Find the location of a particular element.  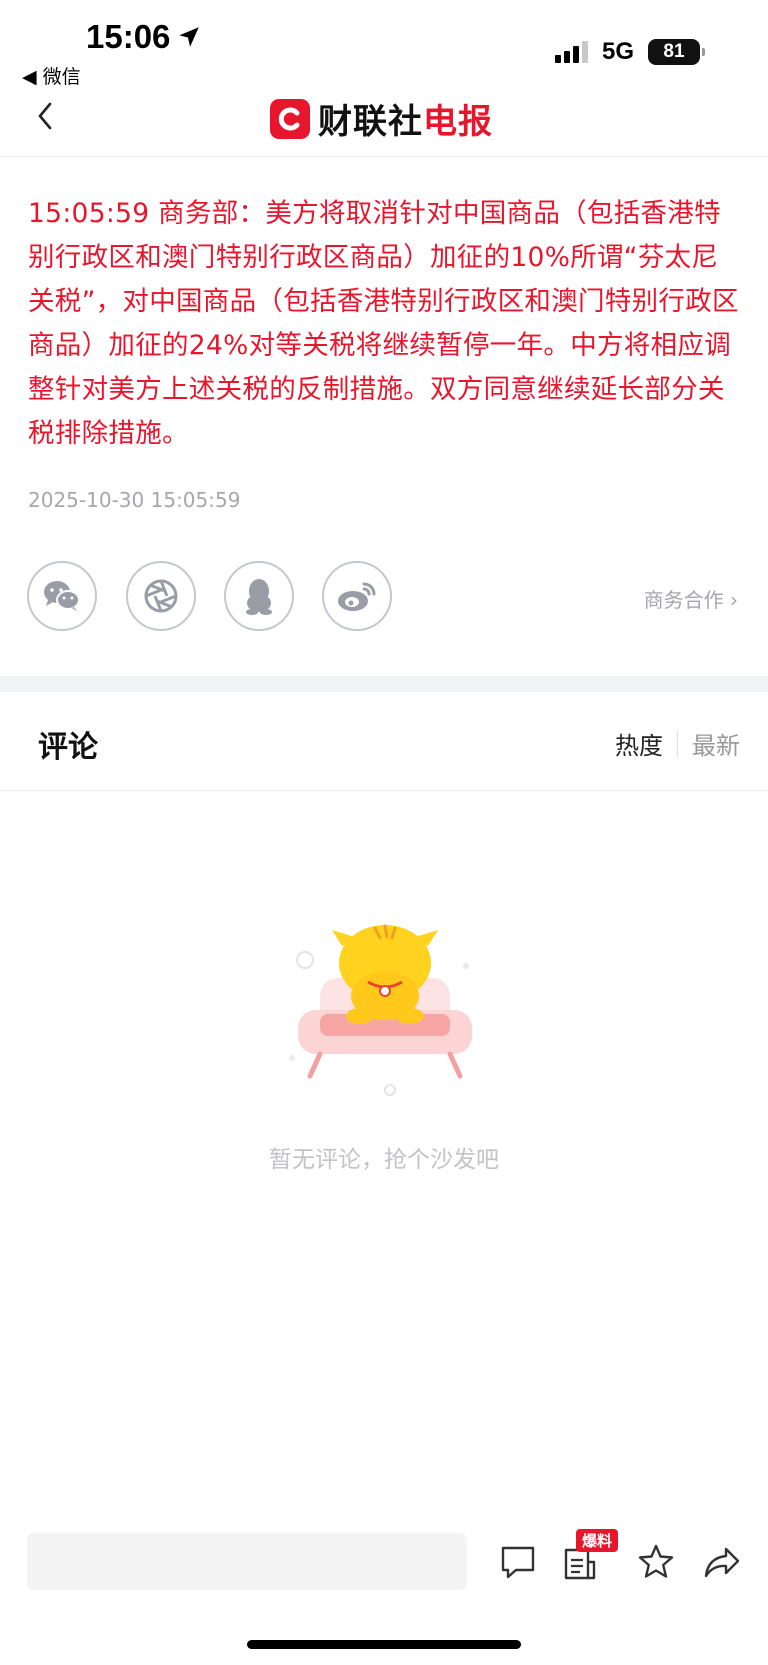

status-time: 15:06 is located at coordinates (144, 37).